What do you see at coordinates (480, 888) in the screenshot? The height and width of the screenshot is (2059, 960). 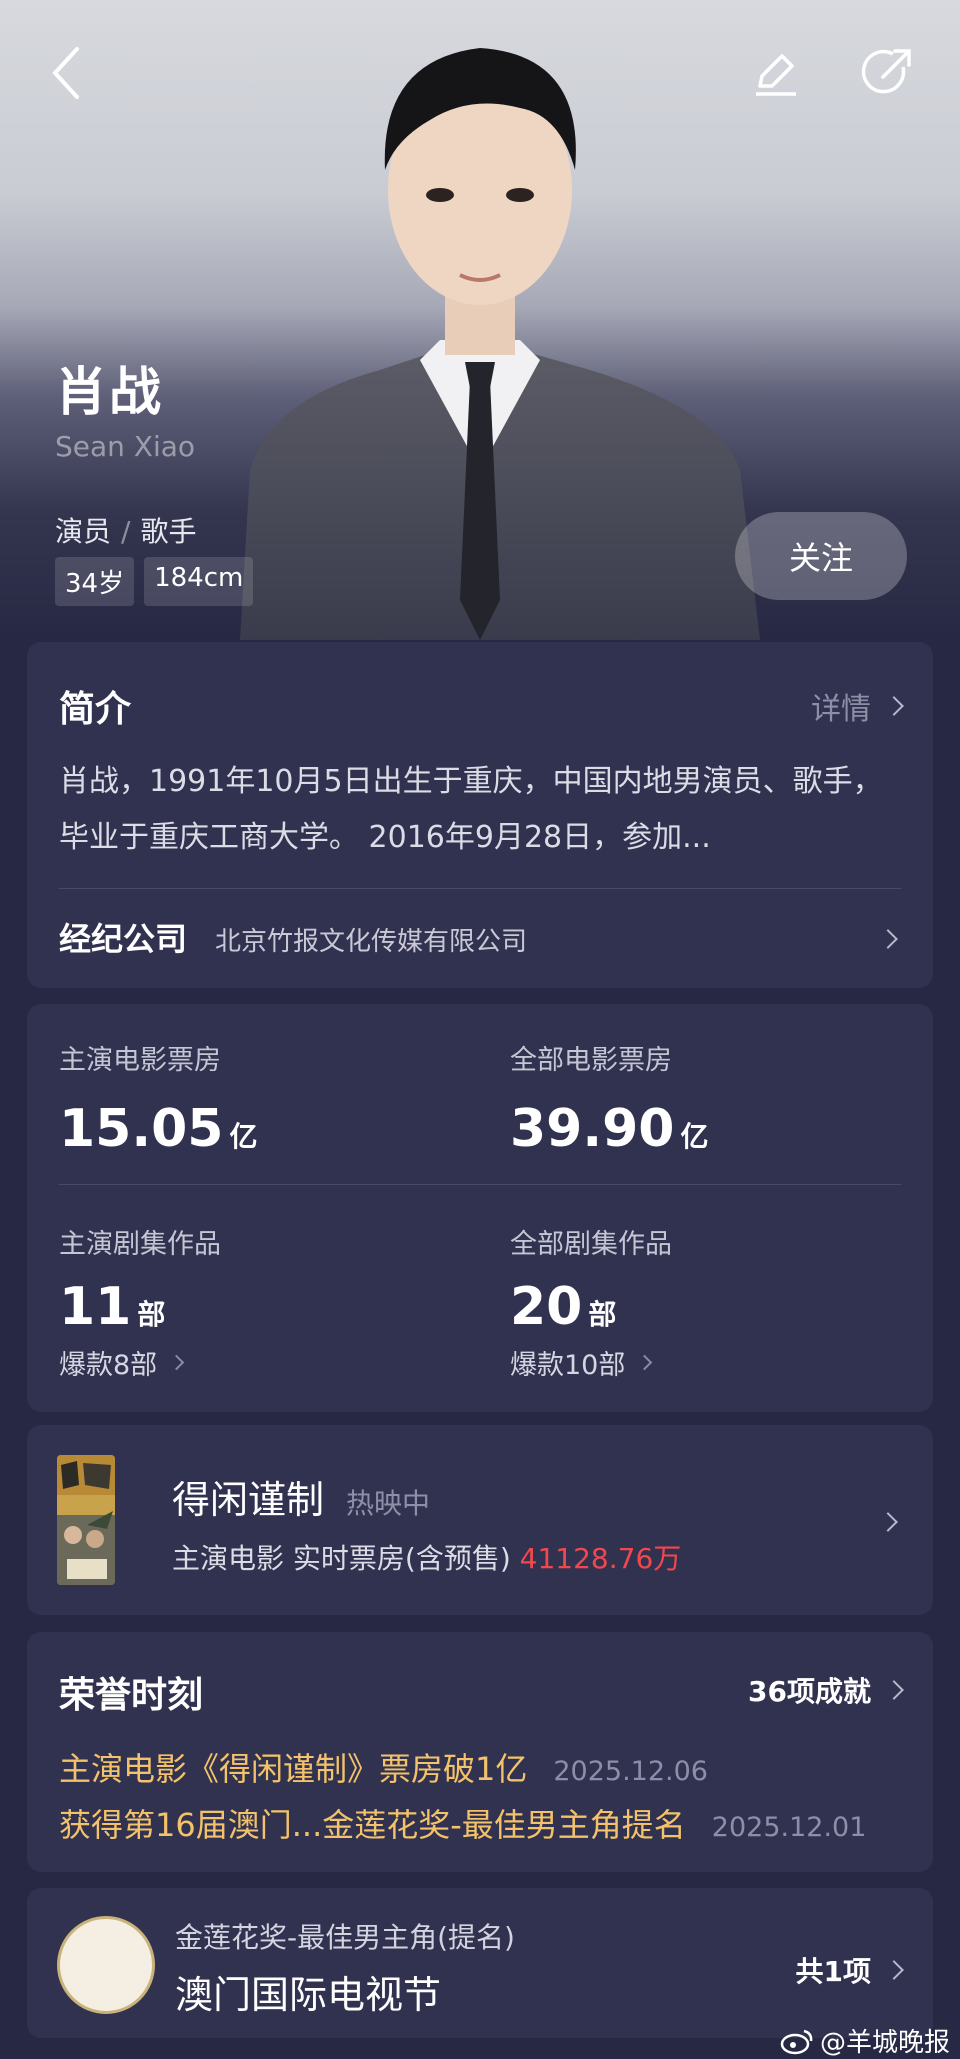 I see `intro-divider` at bounding box center [480, 888].